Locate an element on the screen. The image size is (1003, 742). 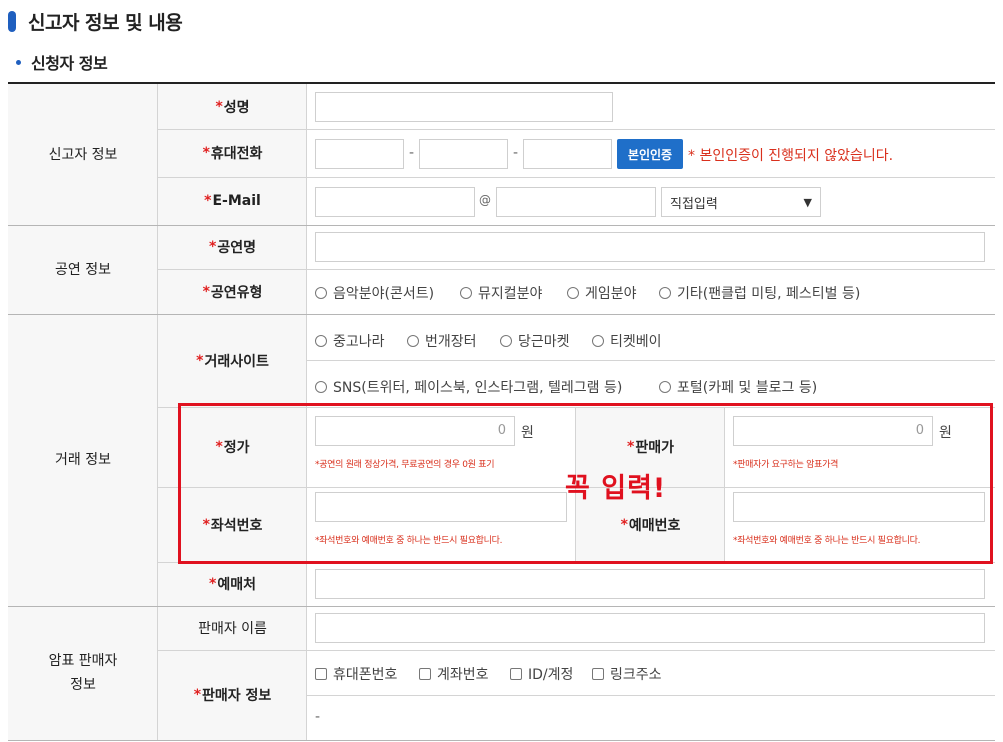
seller-info-option-phone: 휴대폰번호 is located at coordinates (356, 674).